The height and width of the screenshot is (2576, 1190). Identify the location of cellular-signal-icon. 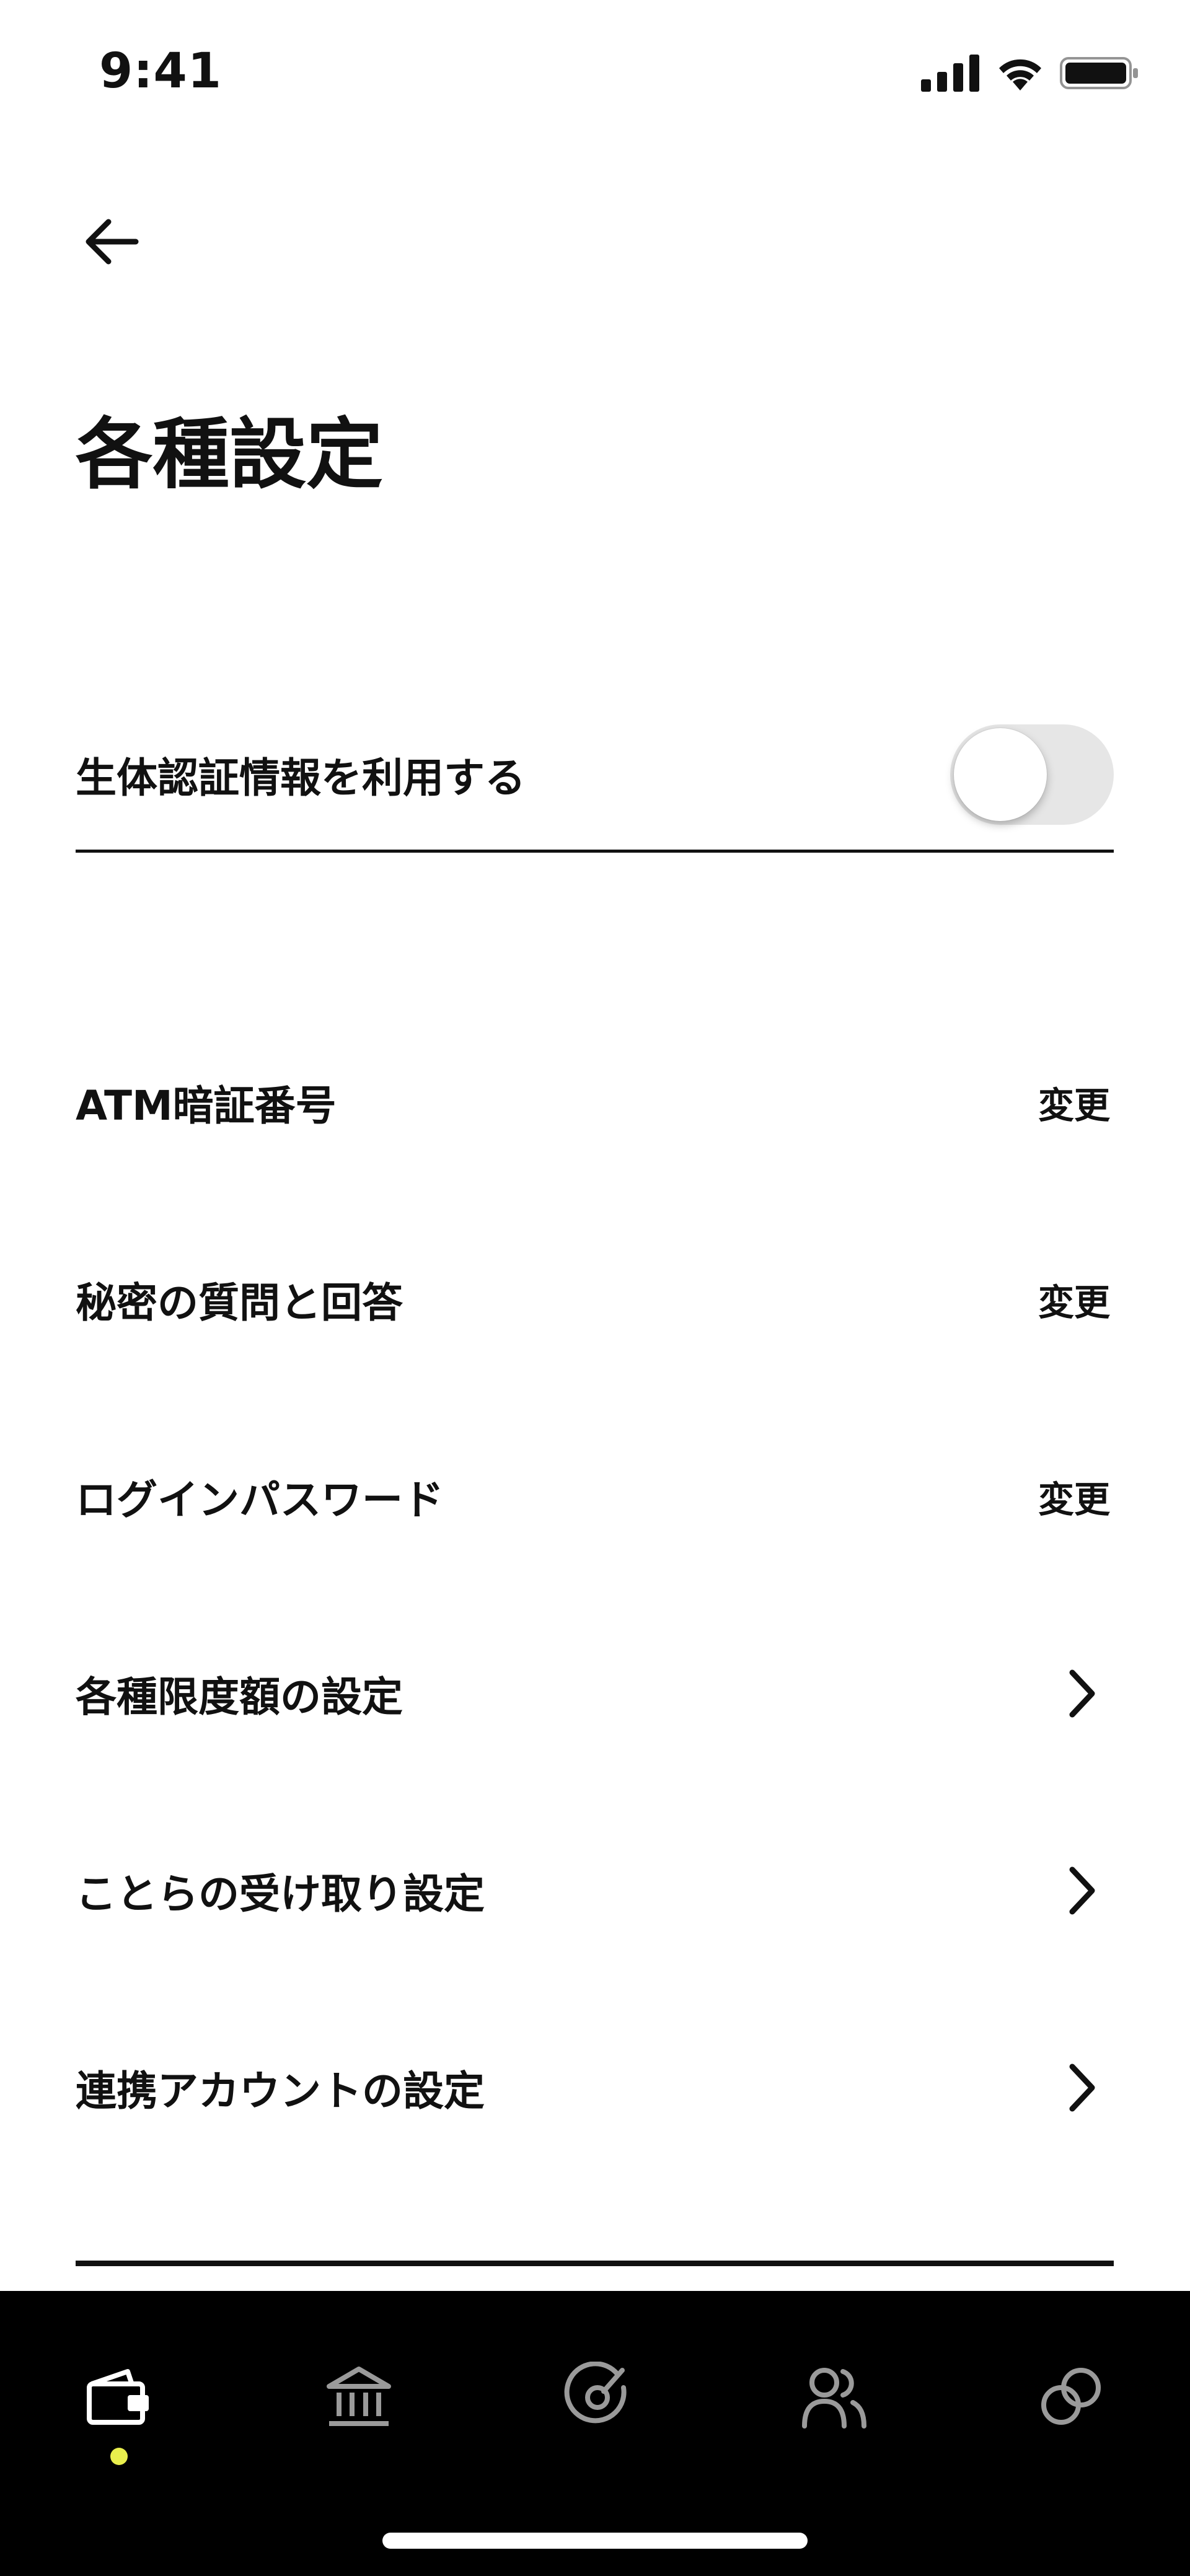
(950, 73).